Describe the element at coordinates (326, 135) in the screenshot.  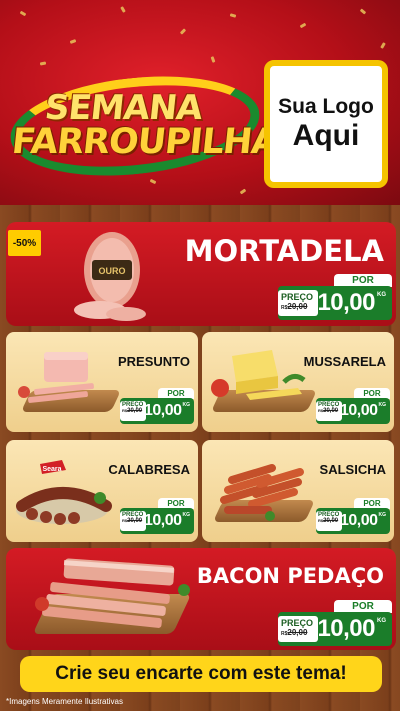
I see `logo-text-line-2: Aqui` at that location.